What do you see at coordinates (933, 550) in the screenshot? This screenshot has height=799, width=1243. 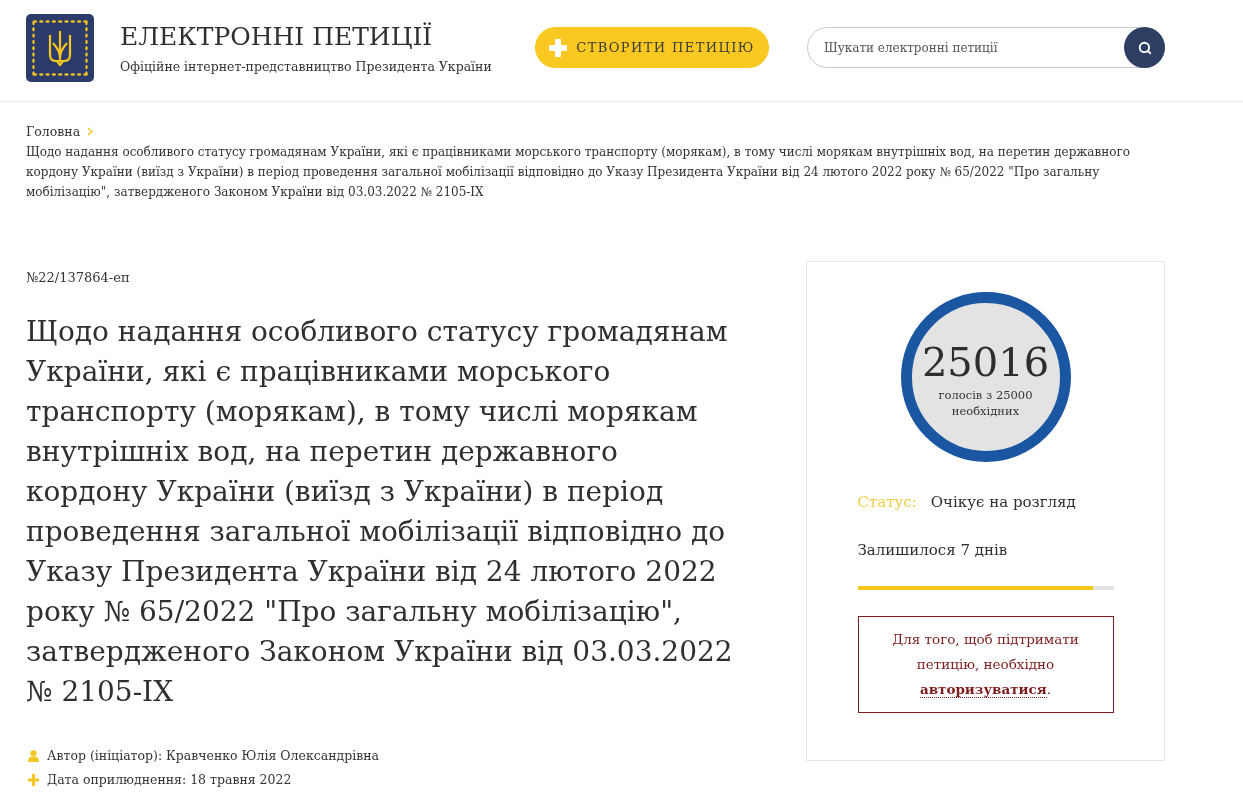 I see `days-remaining: Залишилося 7 днів` at bounding box center [933, 550].